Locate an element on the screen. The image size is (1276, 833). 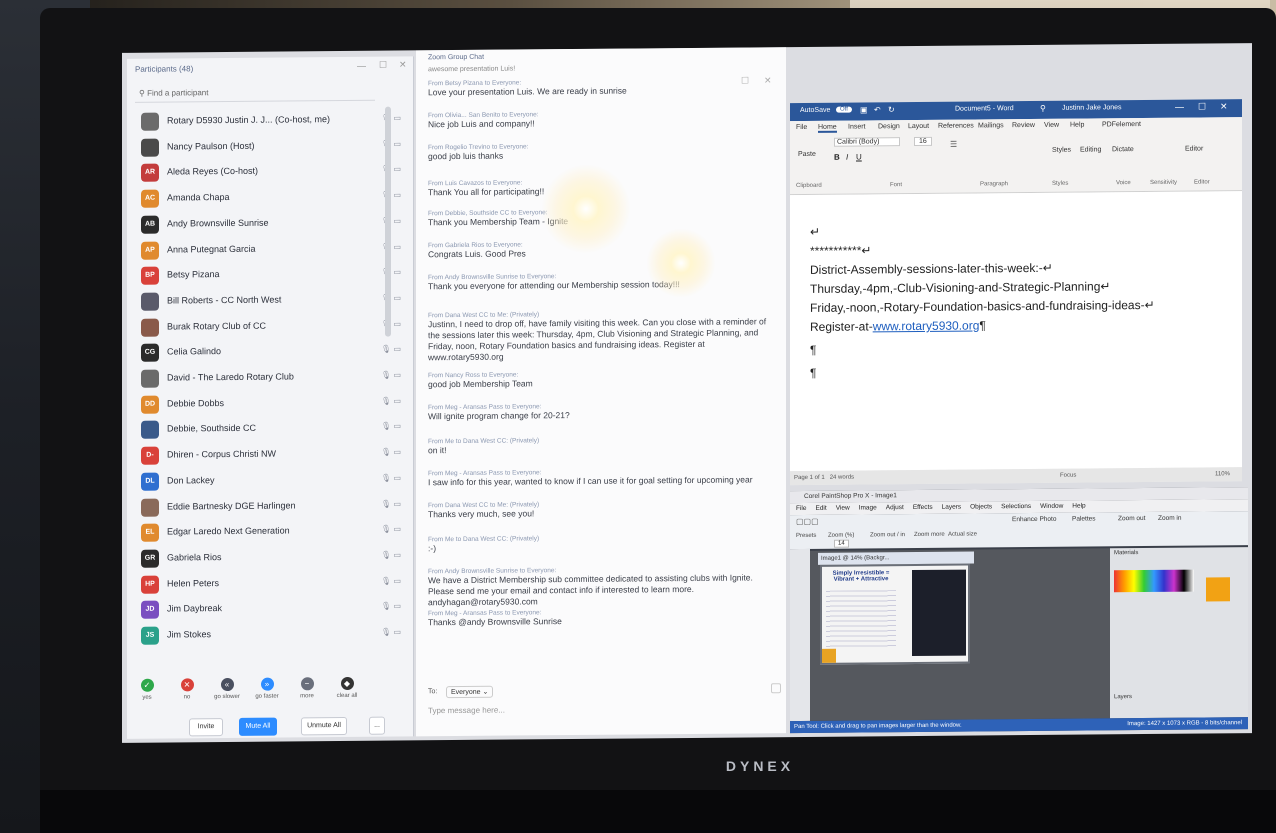
participant-row: Burak Rotary Club of CC 🎙︎ ▭ is located at coordinates (271, 327).